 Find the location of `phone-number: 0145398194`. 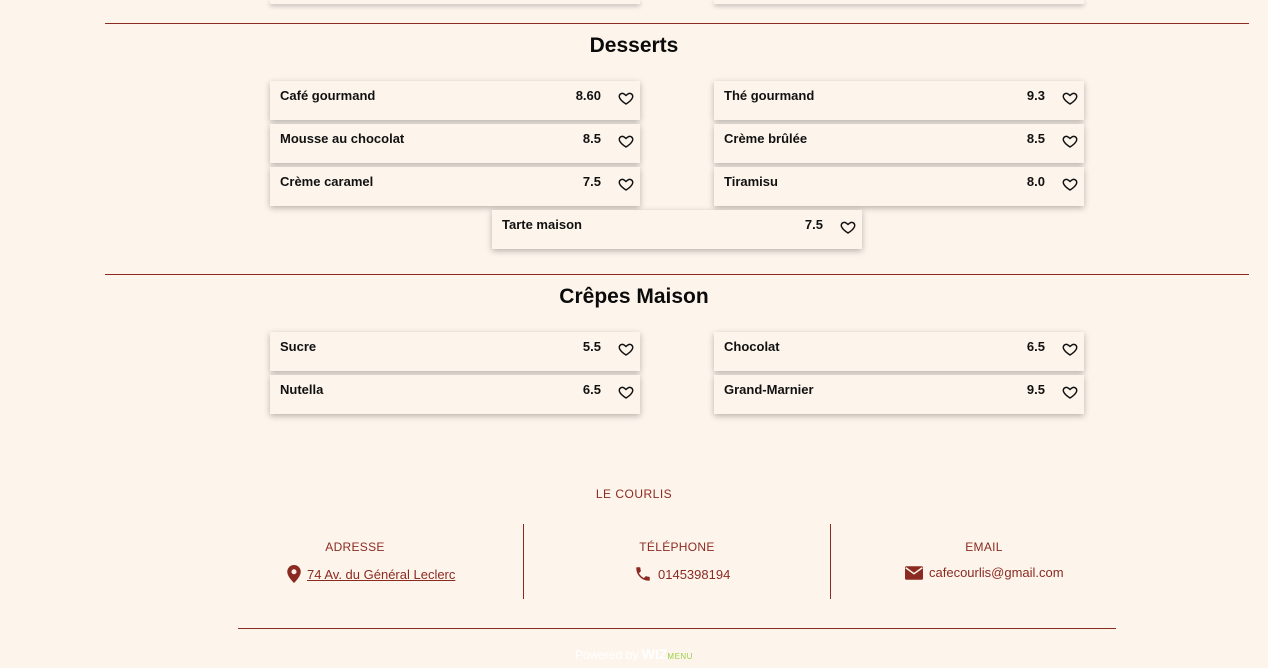

phone-number: 0145398194 is located at coordinates (694, 574).